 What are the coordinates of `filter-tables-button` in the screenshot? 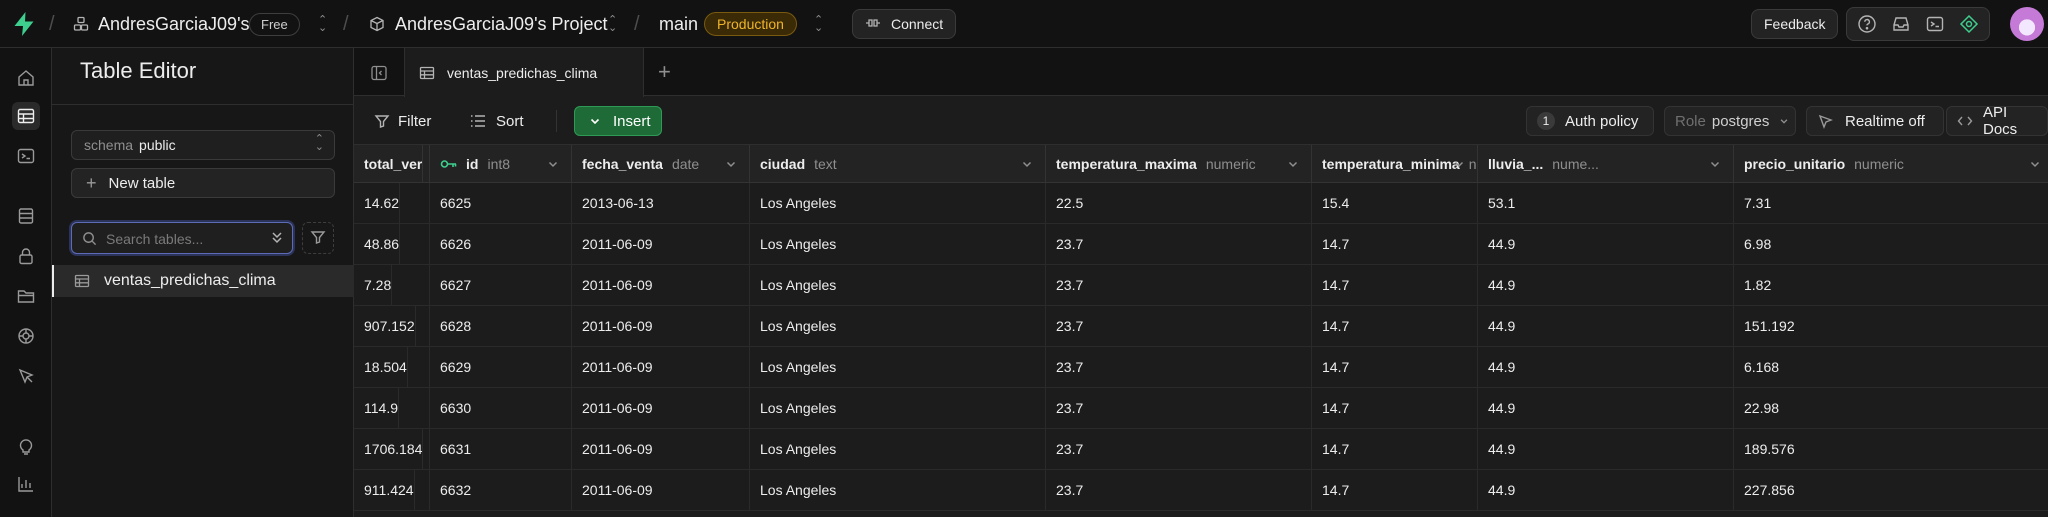 It's located at (318, 238).